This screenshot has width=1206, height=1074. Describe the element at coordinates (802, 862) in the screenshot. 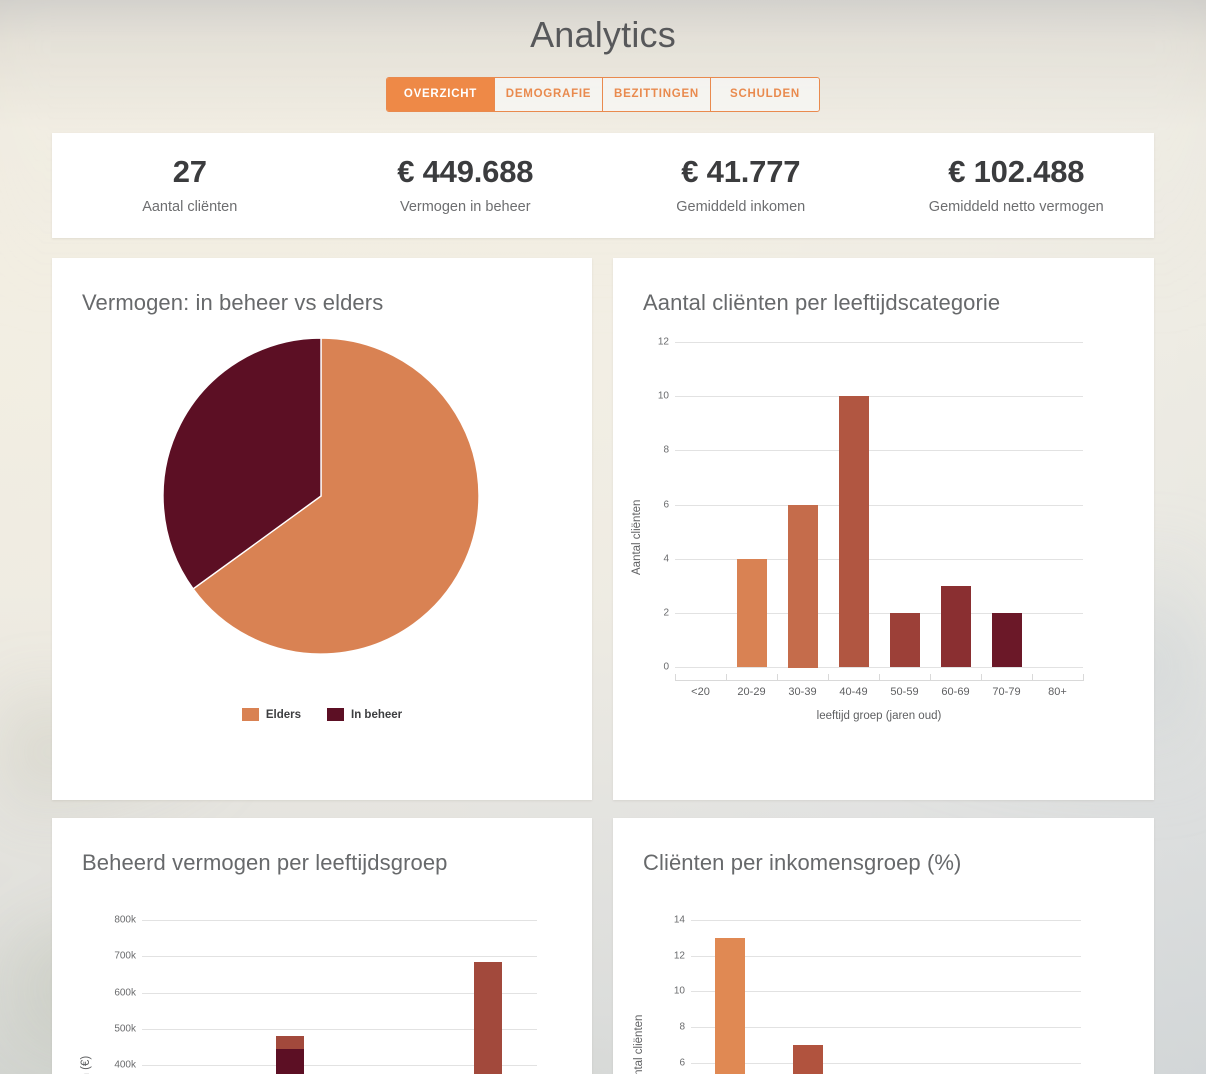

I see `income-card-title: Cliënten per inkomensgroep (%)` at that location.